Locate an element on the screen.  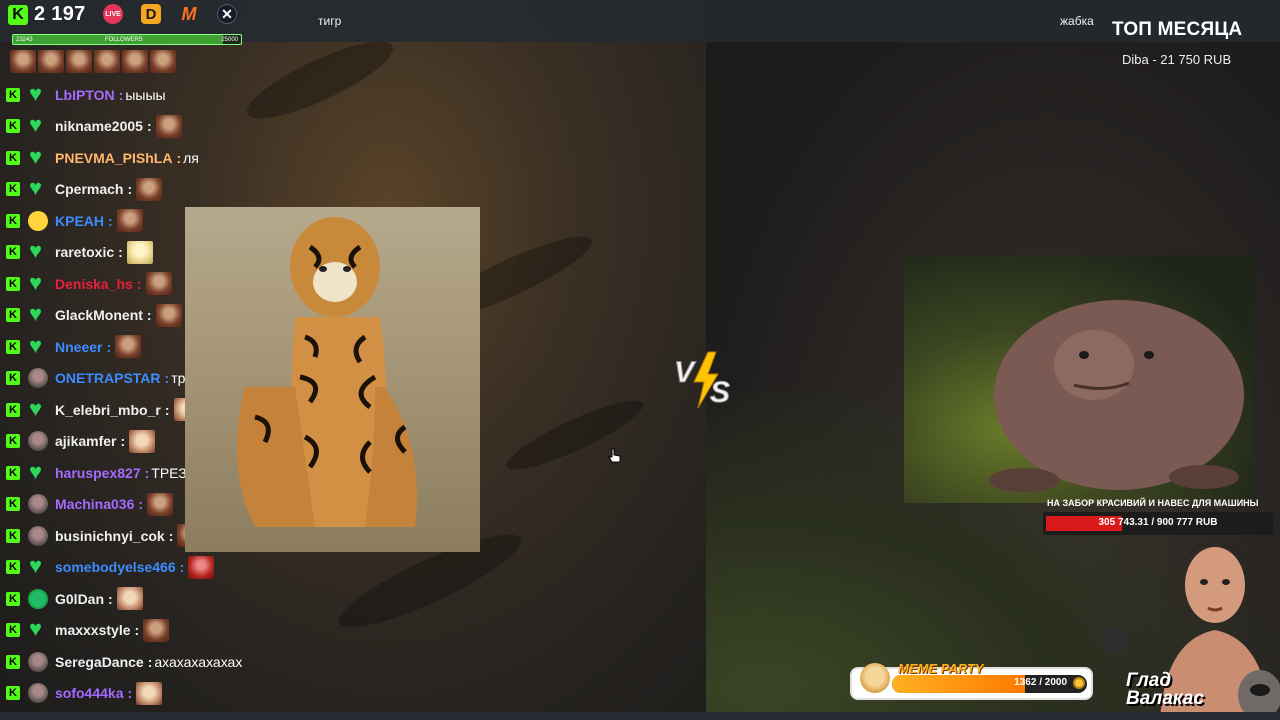
chat-username: sofo444ka is located at coordinates (89, 693).